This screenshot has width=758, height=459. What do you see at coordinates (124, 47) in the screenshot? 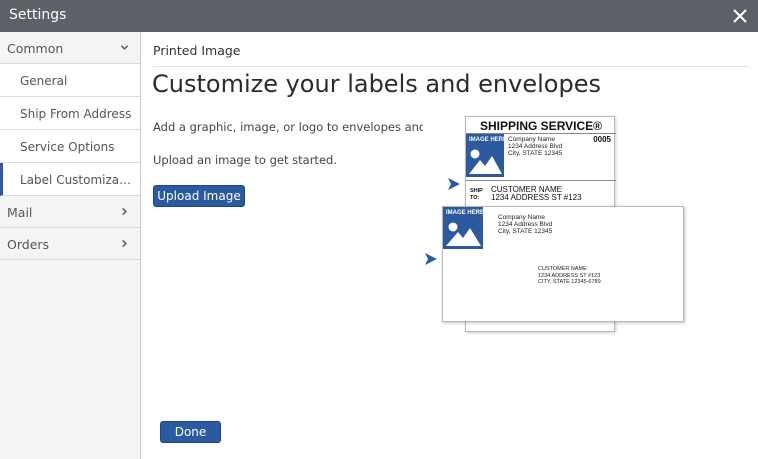
I see `chevron-down-icon` at bounding box center [124, 47].